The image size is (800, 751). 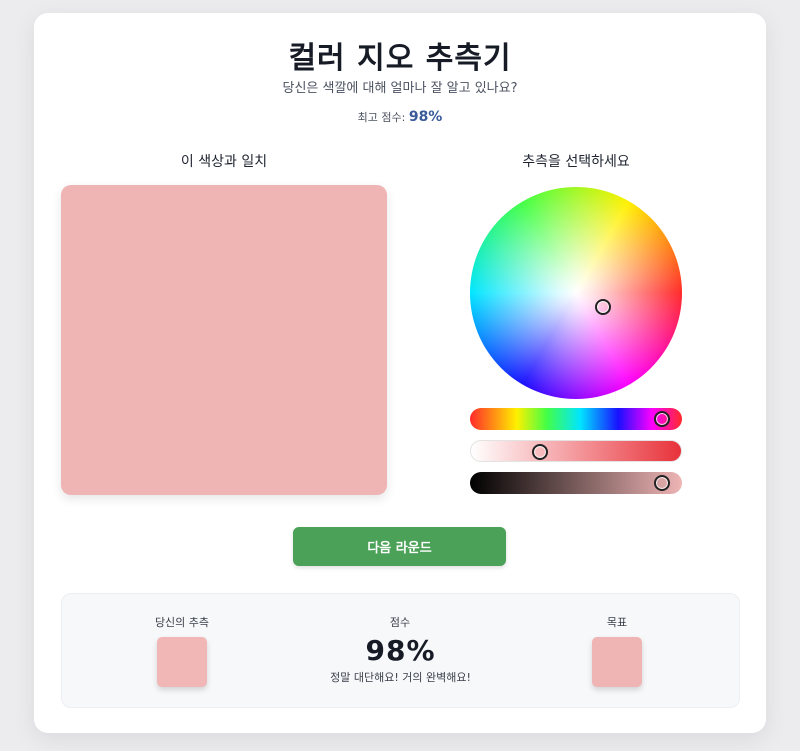 I want to click on score-label: 점수, so click(x=400, y=622).